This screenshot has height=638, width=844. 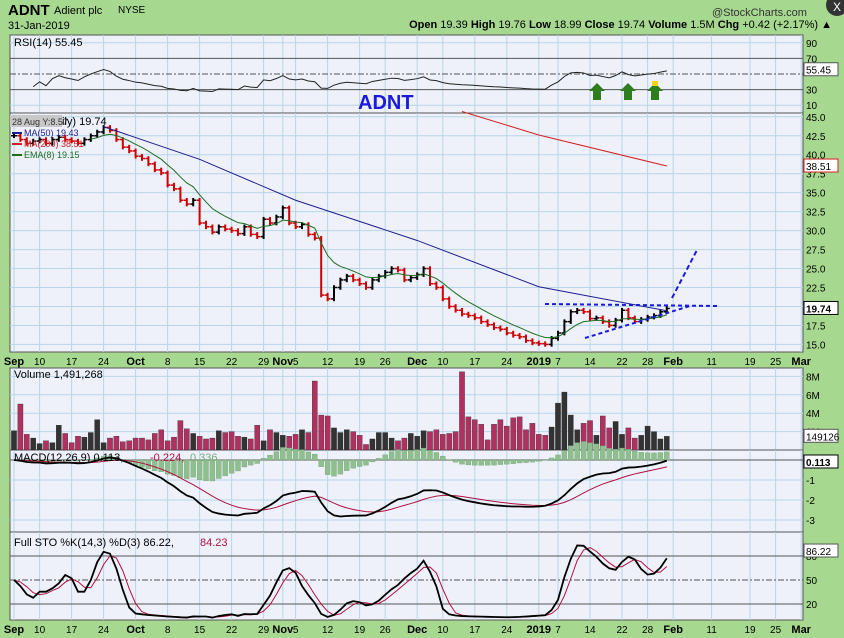 I want to click on x-tick-label: Mar, so click(x=801, y=630).